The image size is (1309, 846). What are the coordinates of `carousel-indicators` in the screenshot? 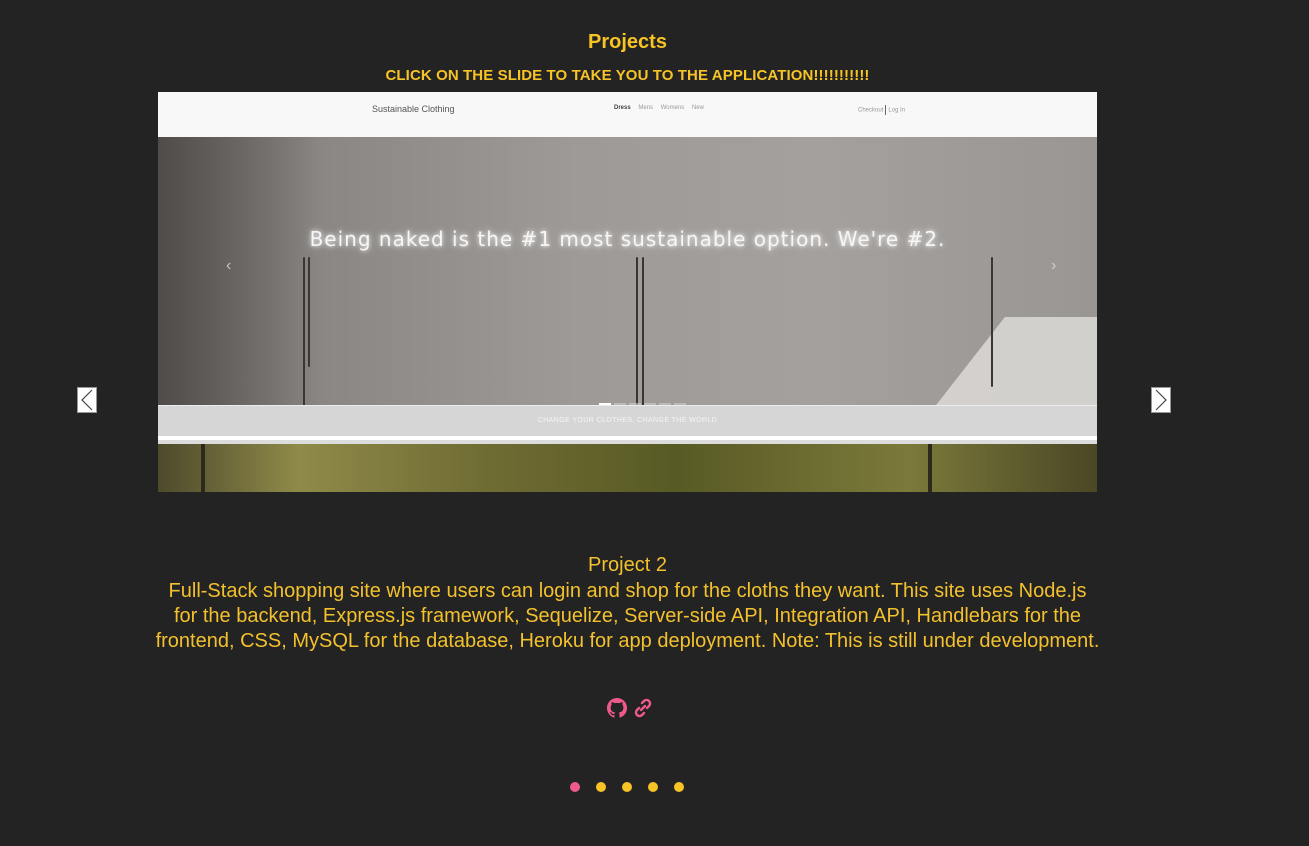 It's located at (627, 787).